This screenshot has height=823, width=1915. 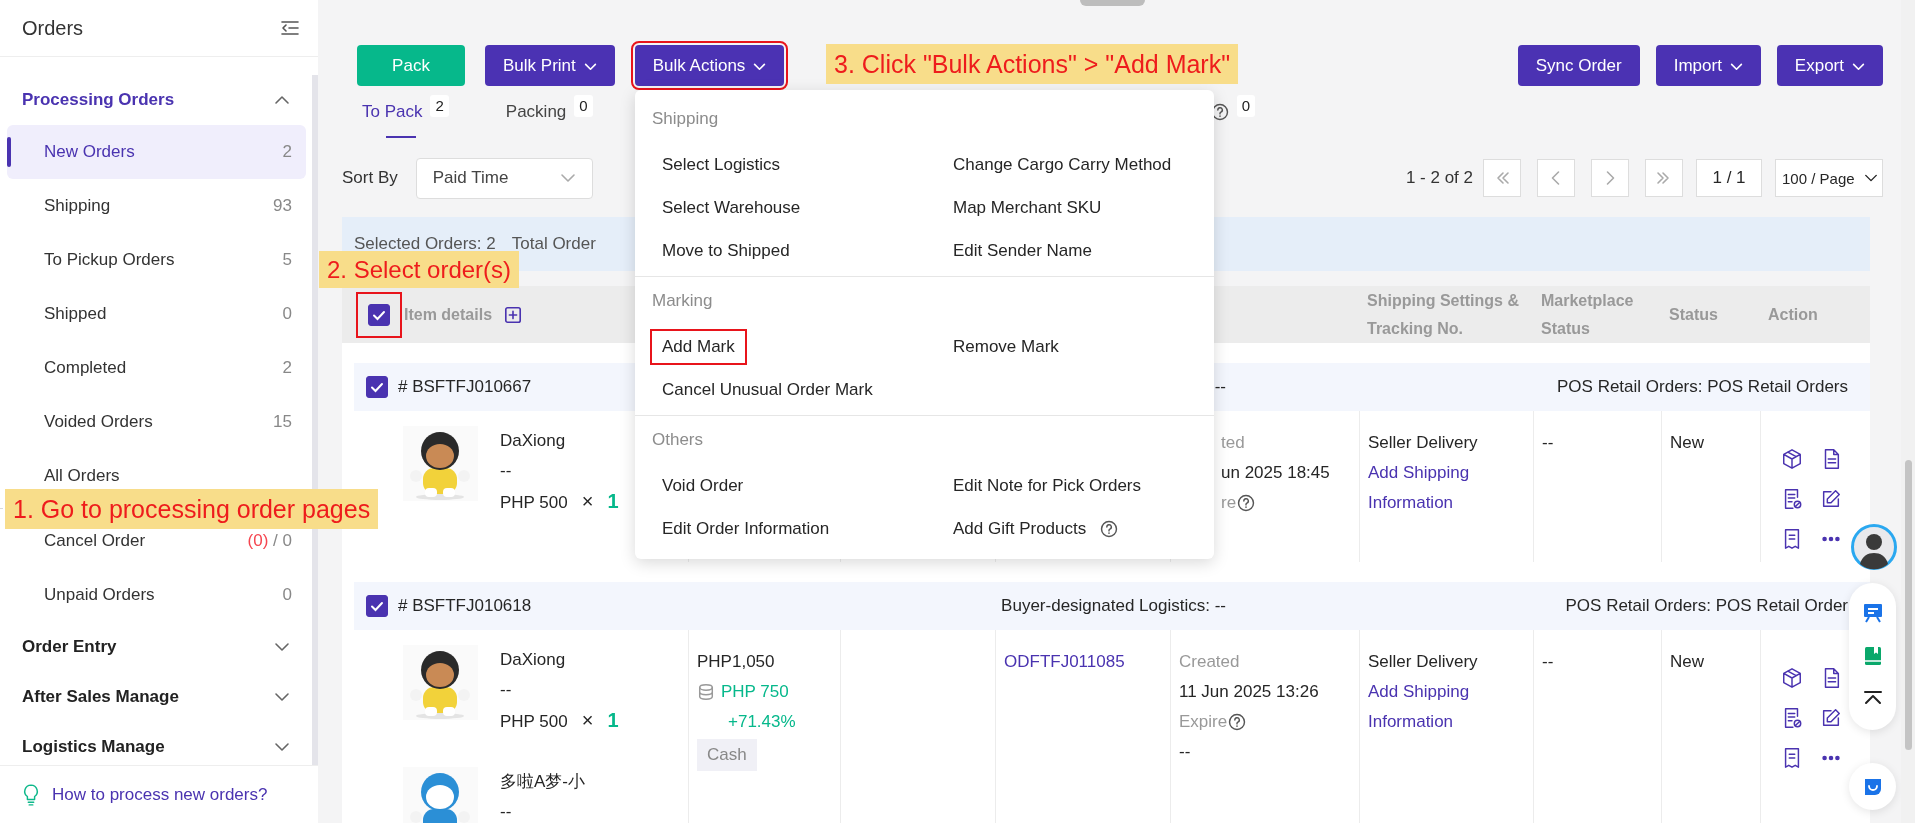 What do you see at coordinates (1112, 3) in the screenshot?
I see `drag-handle` at bounding box center [1112, 3].